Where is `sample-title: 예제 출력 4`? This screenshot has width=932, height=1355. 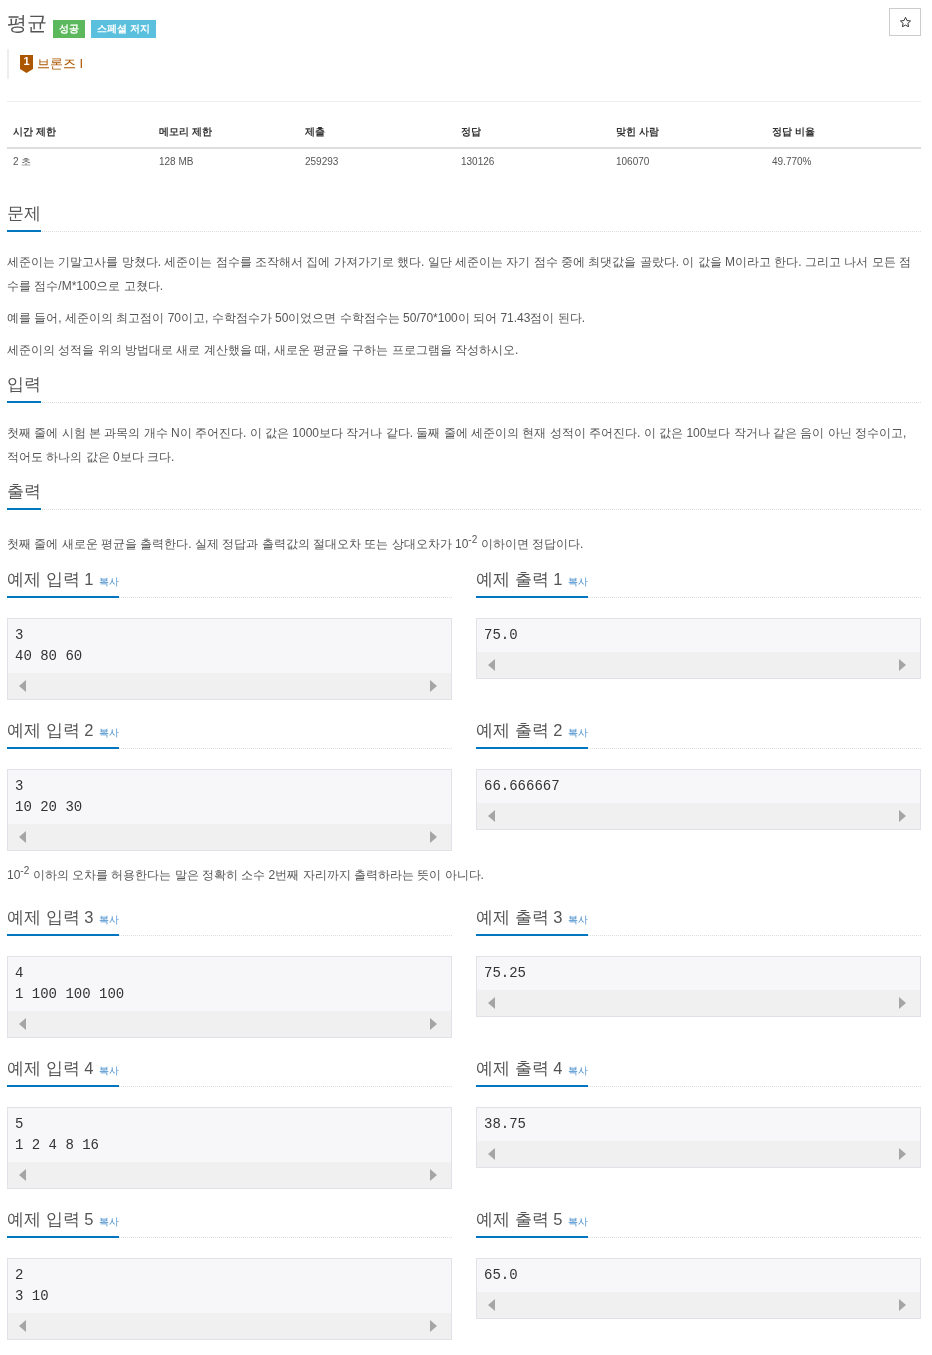
sample-title: 예제 출력 4 is located at coordinates (519, 1068).